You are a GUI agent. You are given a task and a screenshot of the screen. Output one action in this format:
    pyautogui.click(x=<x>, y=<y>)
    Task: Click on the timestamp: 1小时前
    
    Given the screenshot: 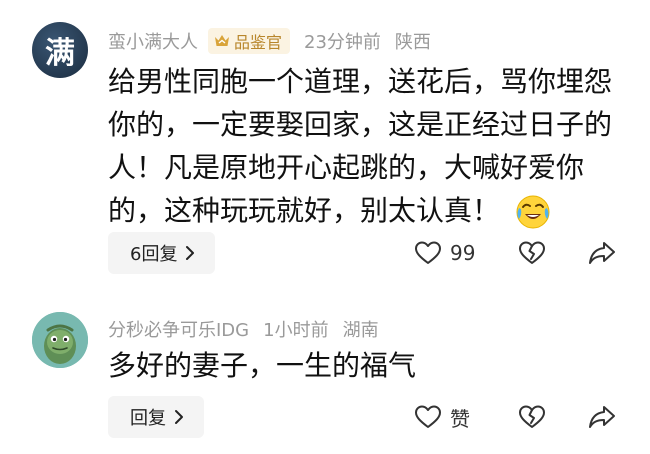 What is the action you would take?
    pyautogui.click(x=296, y=330)
    